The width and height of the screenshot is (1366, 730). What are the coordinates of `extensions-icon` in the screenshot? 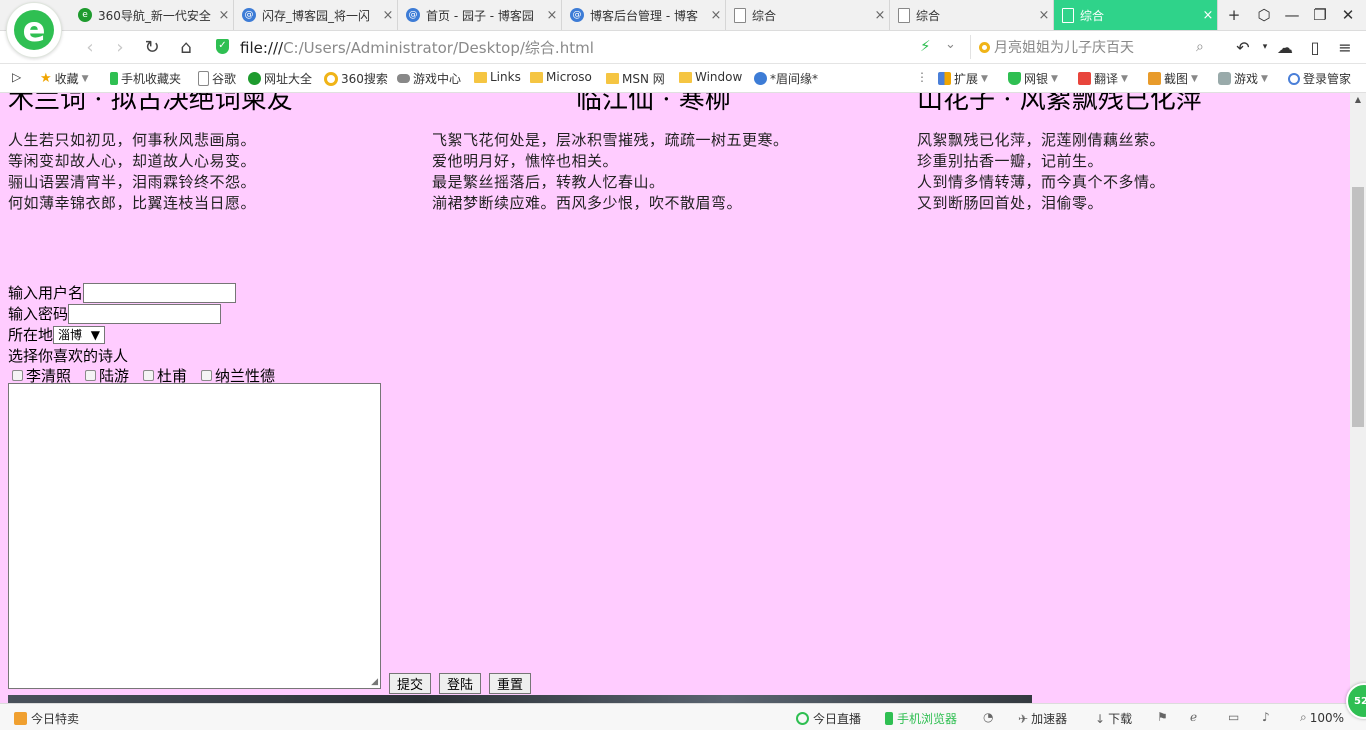 It's located at (944, 78).